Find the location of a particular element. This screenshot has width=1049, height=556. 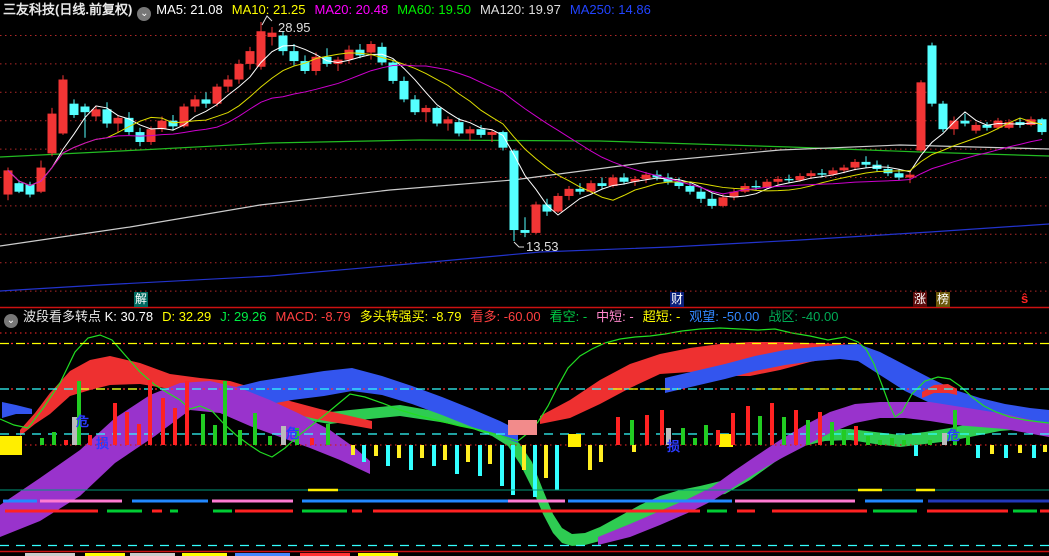

indicator-readout: MACD: -8.79 is located at coordinates (313, 316).